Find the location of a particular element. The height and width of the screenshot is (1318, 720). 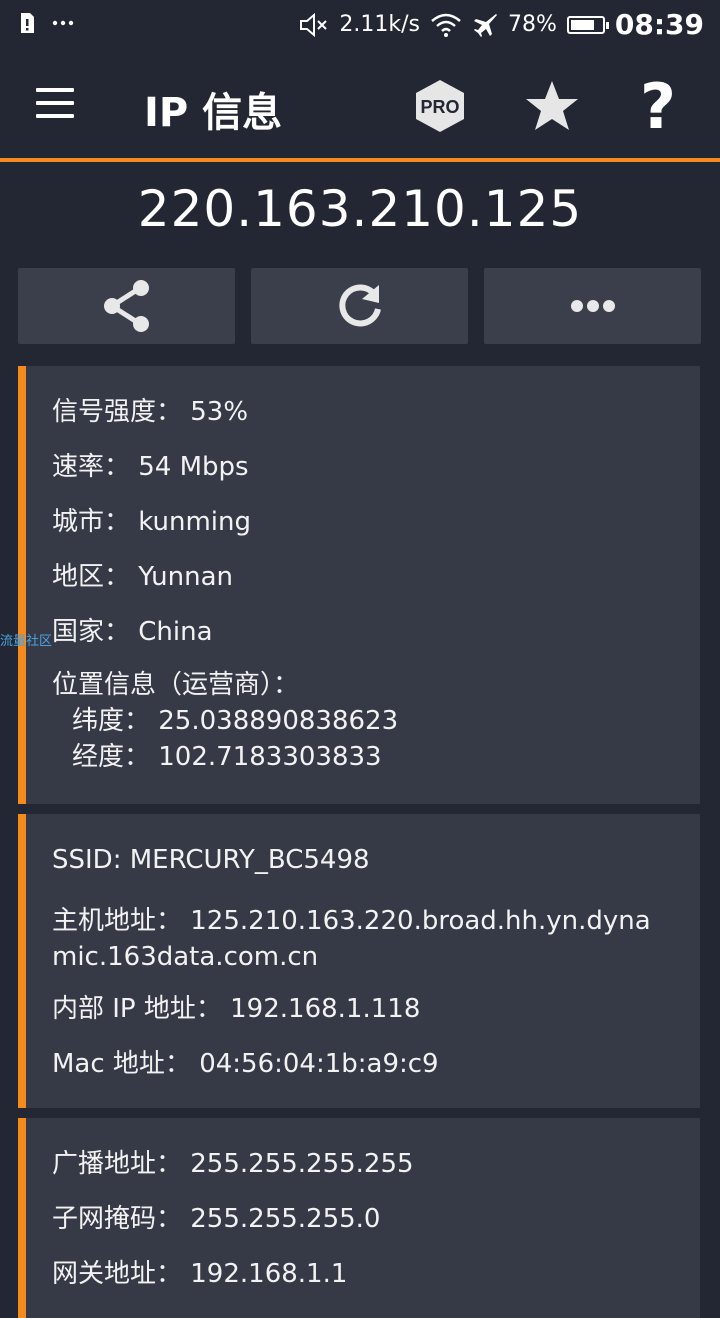

wifi-icon is located at coordinates (446, 25).